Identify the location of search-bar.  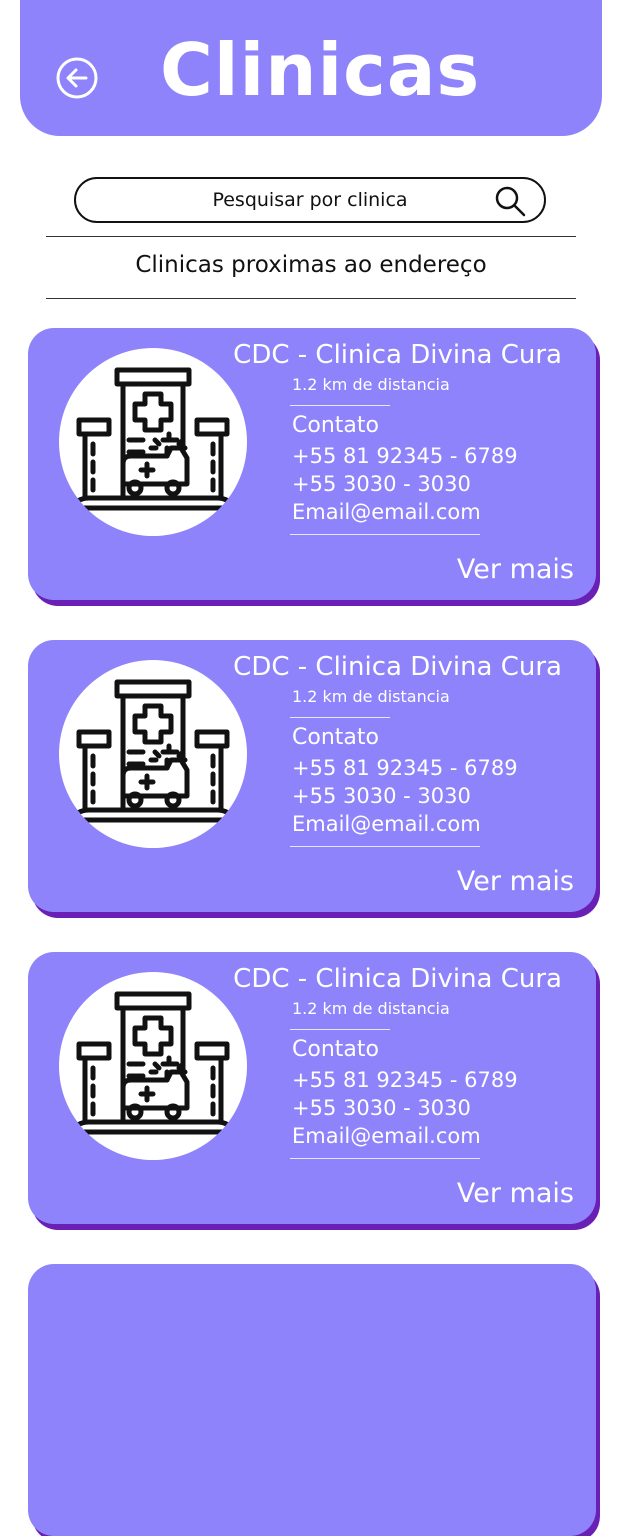
(310, 200).